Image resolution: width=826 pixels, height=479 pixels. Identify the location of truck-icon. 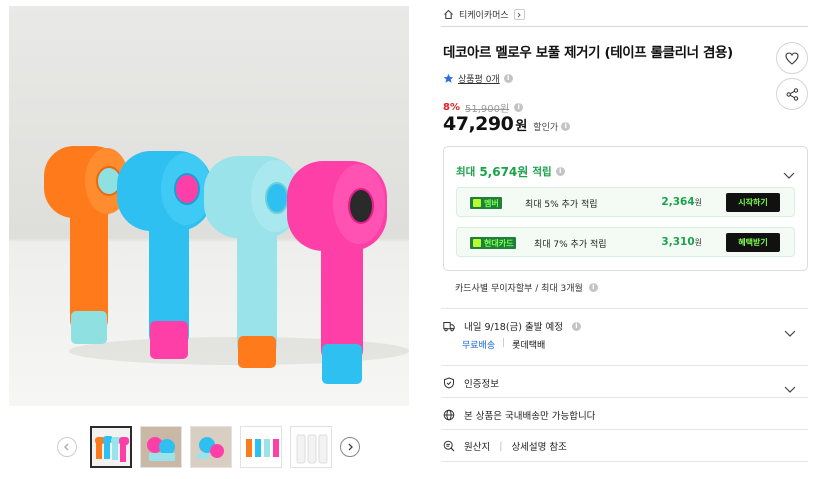
(449, 326).